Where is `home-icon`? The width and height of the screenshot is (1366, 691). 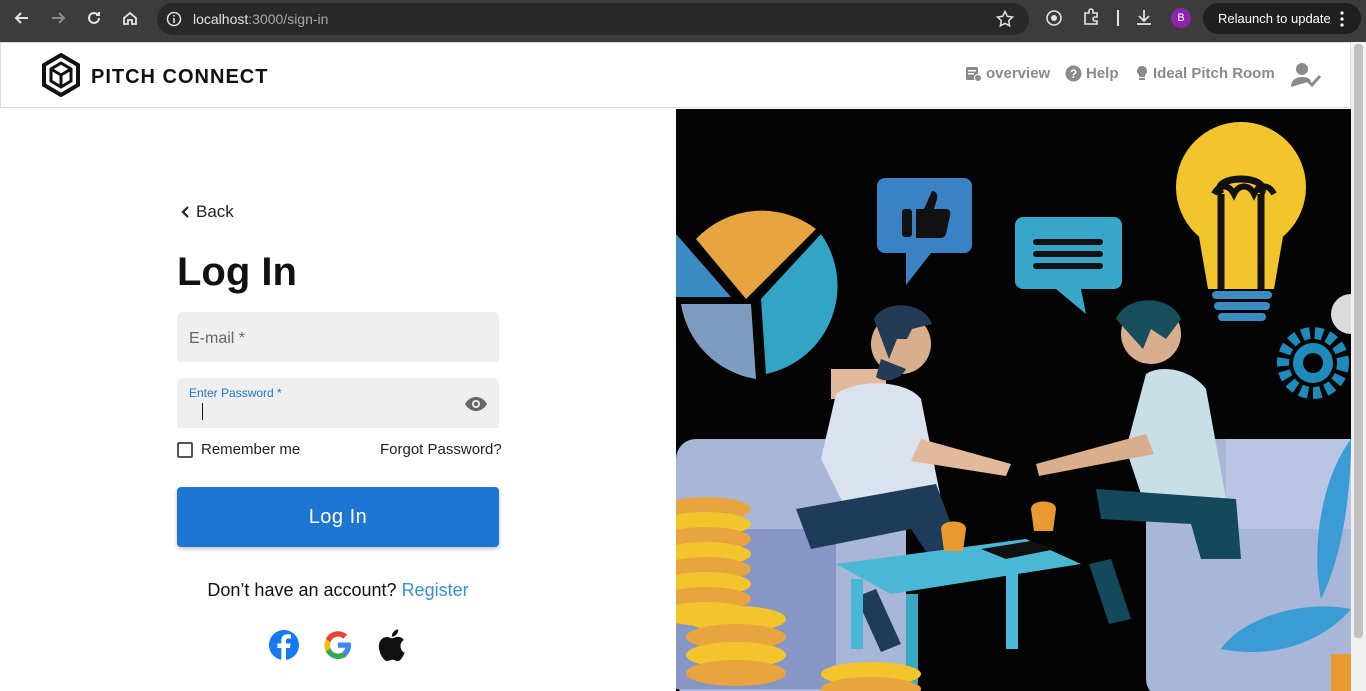 home-icon is located at coordinates (130, 18).